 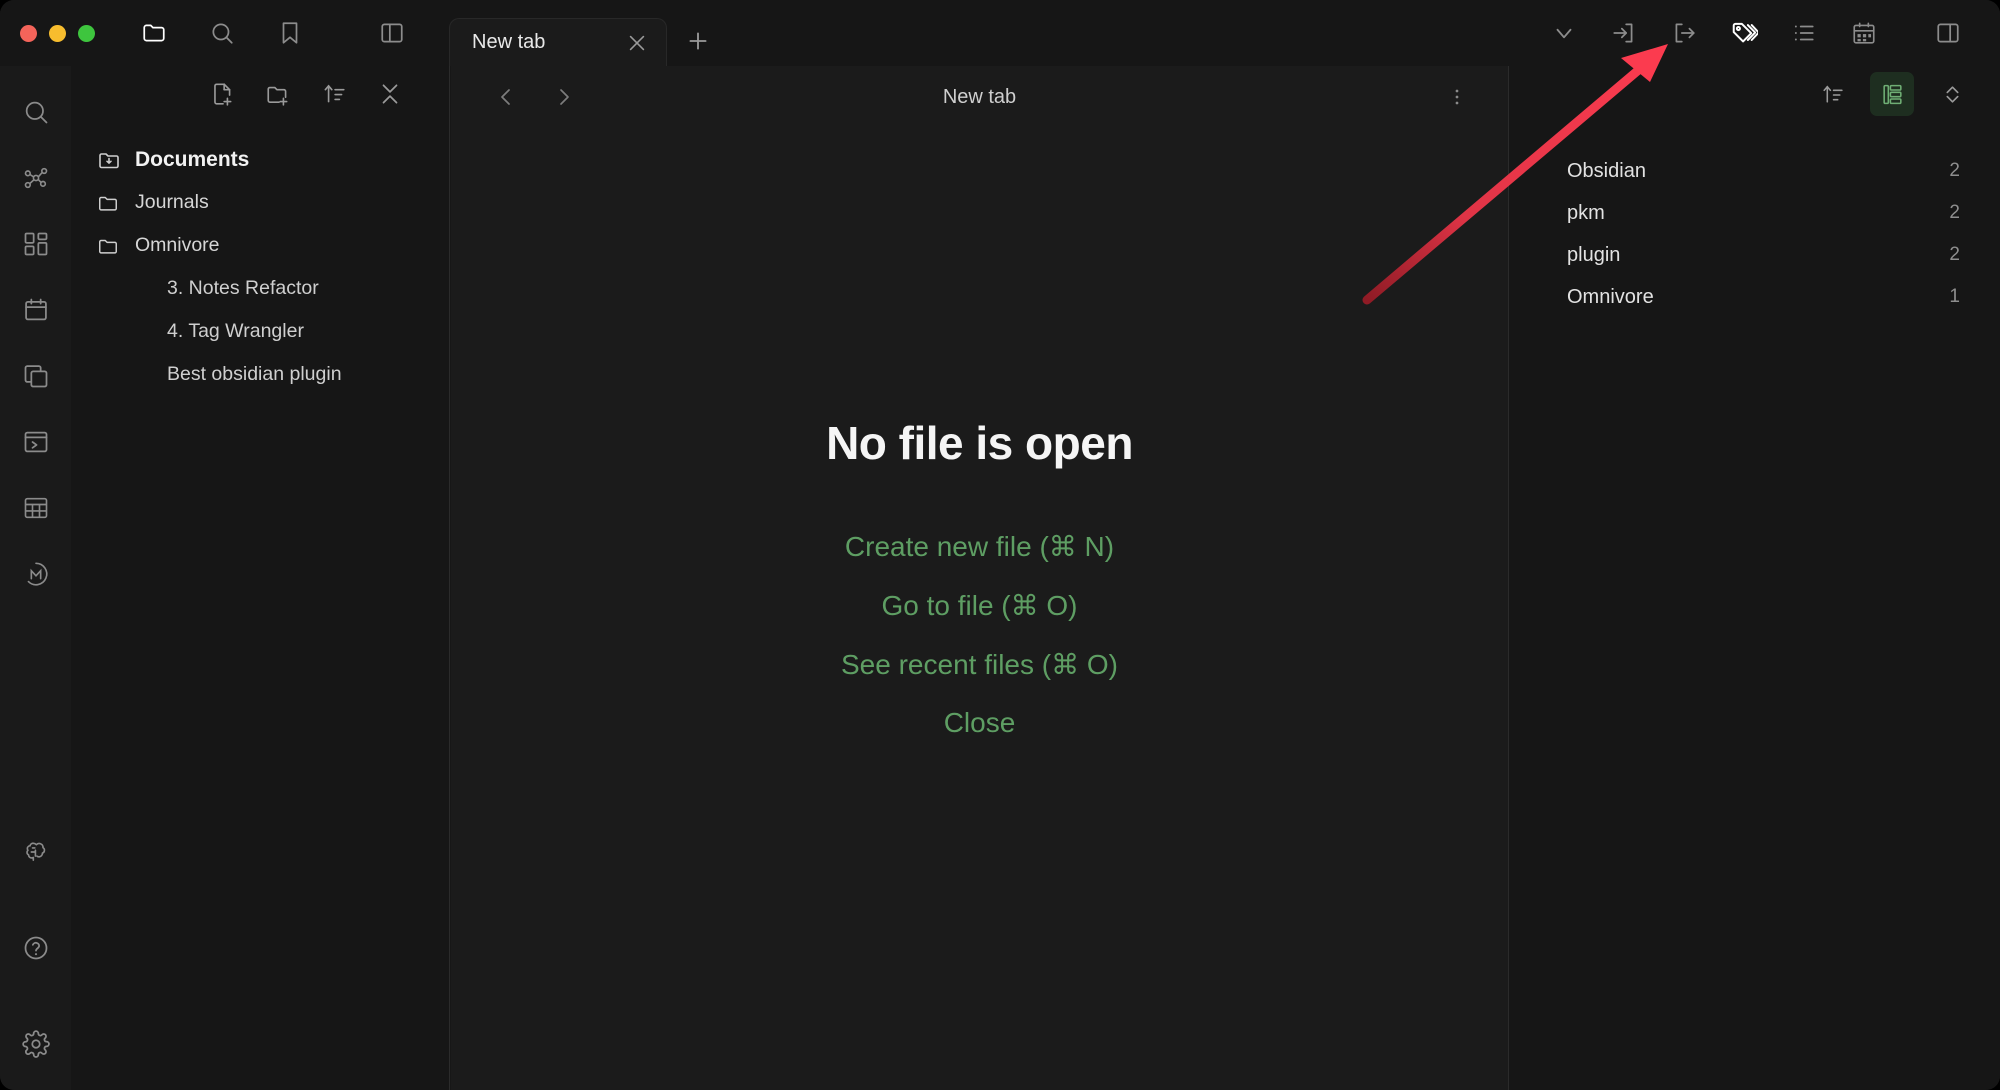 I want to click on maximize-window-button, so click(x=86, y=33).